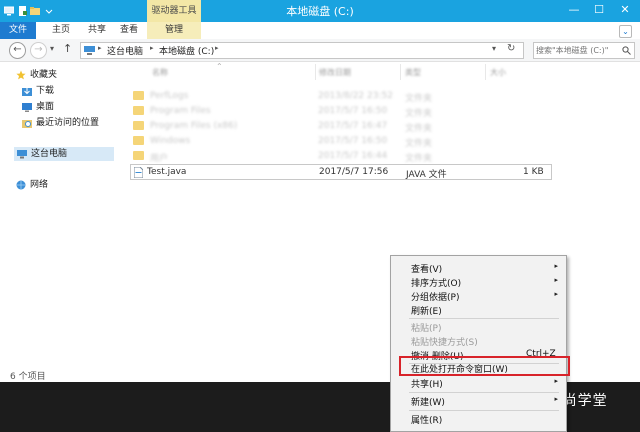  I want to click on search-icon, so click(626, 50).